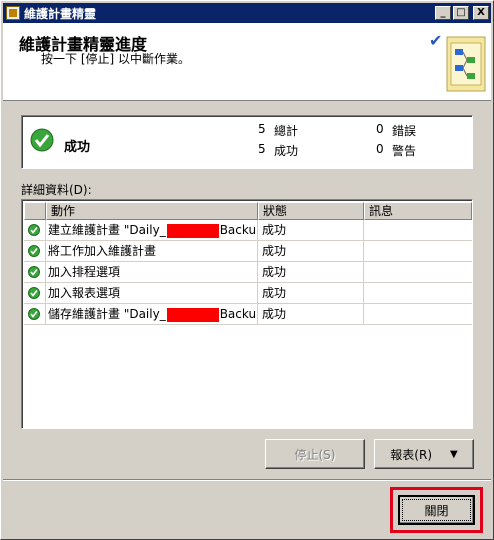 Image resolution: width=494 pixels, height=540 pixels. Describe the element at coordinates (115, 59) in the screenshot. I see `page-subtitle: 按一下 [停止] 以中斷作業。` at that location.